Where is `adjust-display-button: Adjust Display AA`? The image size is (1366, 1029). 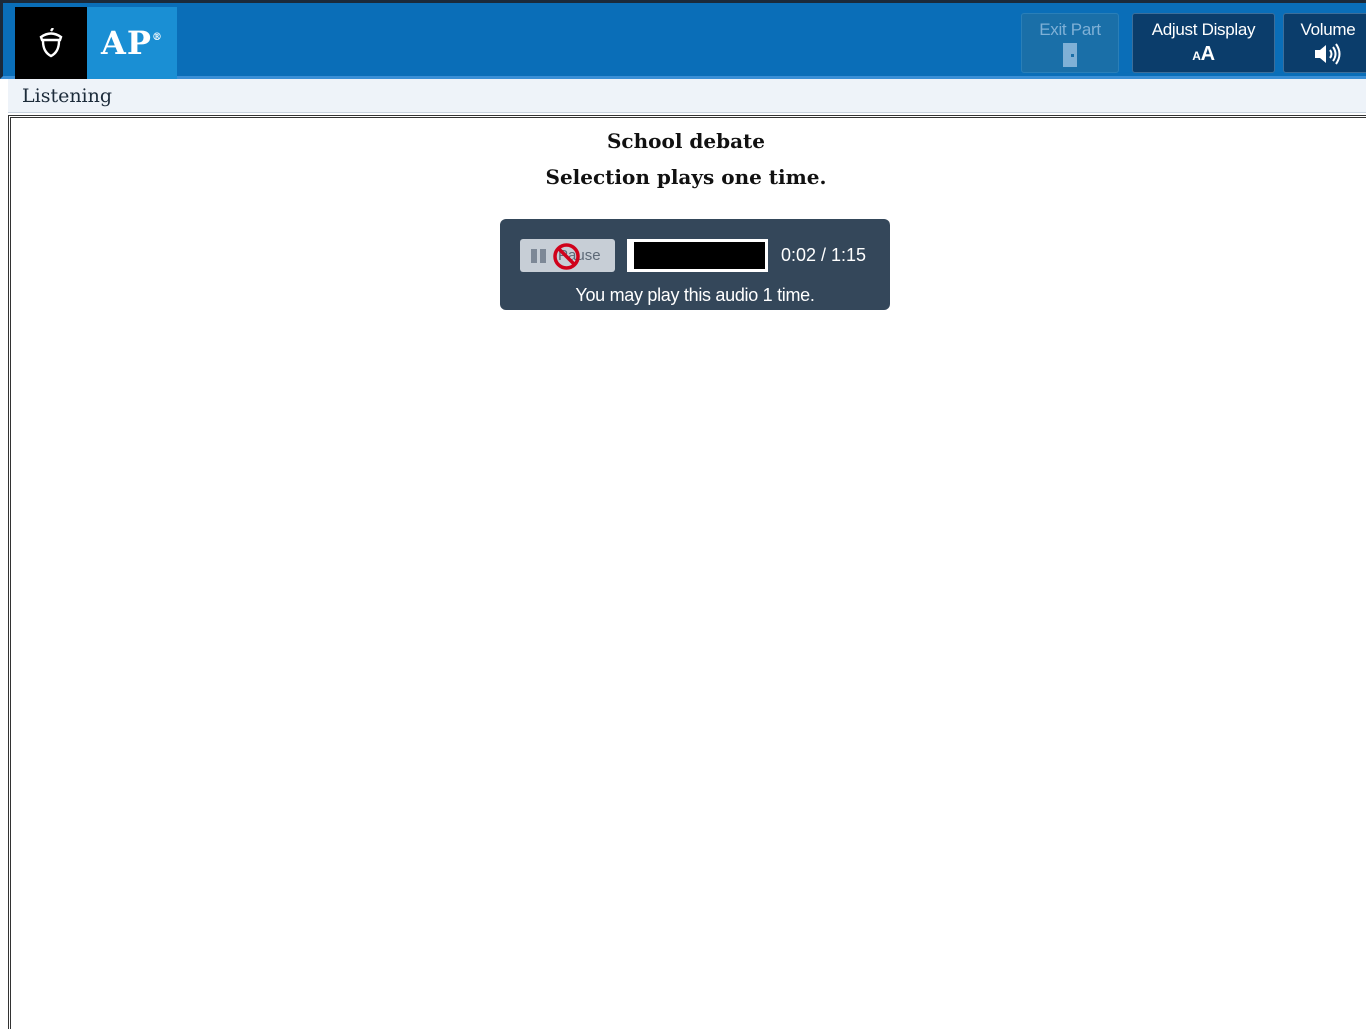 adjust-display-button: Adjust Display AA is located at coordinates (1203, 43).